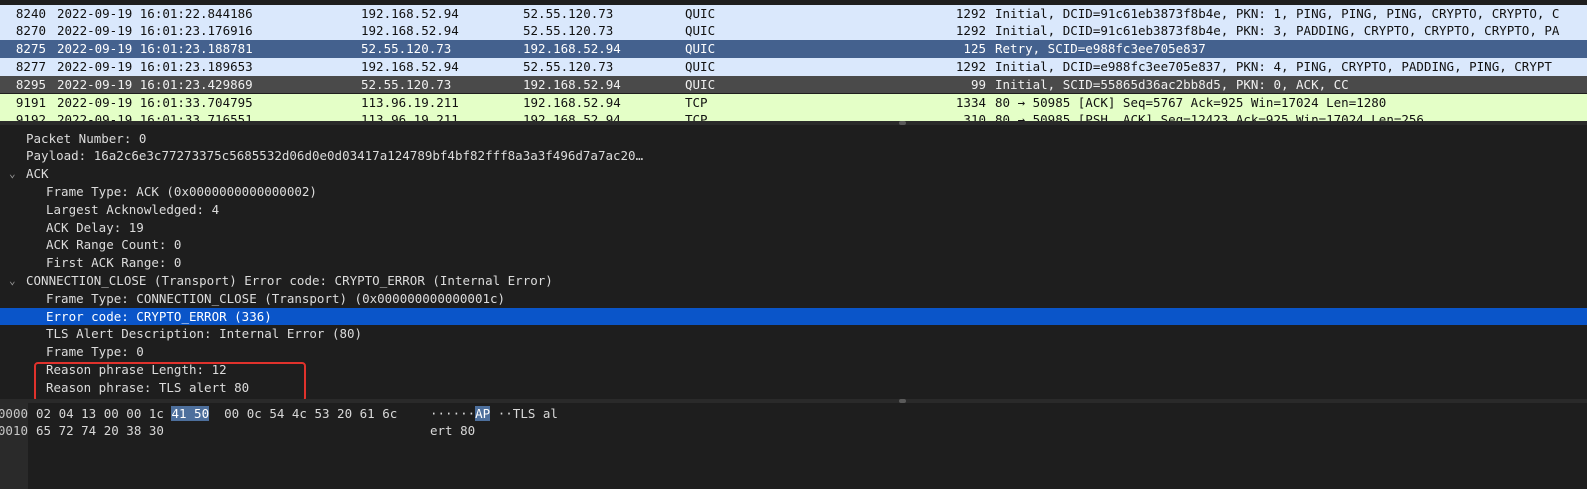 Image resolution: width=1587 pixels, height=489 pixels. What do you see at coordinates (155, 116) in the screenshot?
I see `packet-time: 2022-09-19 16:01:33.716551` at bounding box center [155, 116].